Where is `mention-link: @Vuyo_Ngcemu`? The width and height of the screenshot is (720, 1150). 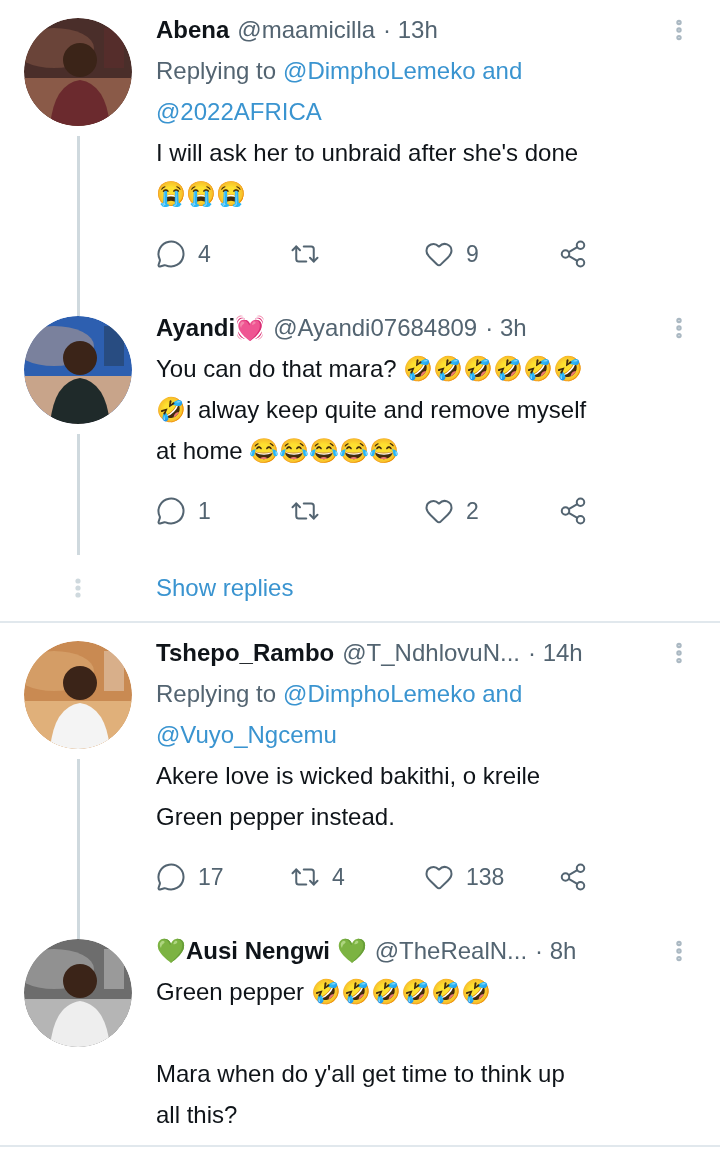
mention-link: @Vuyo_Ngcemu is located at coordinates (246, 734).